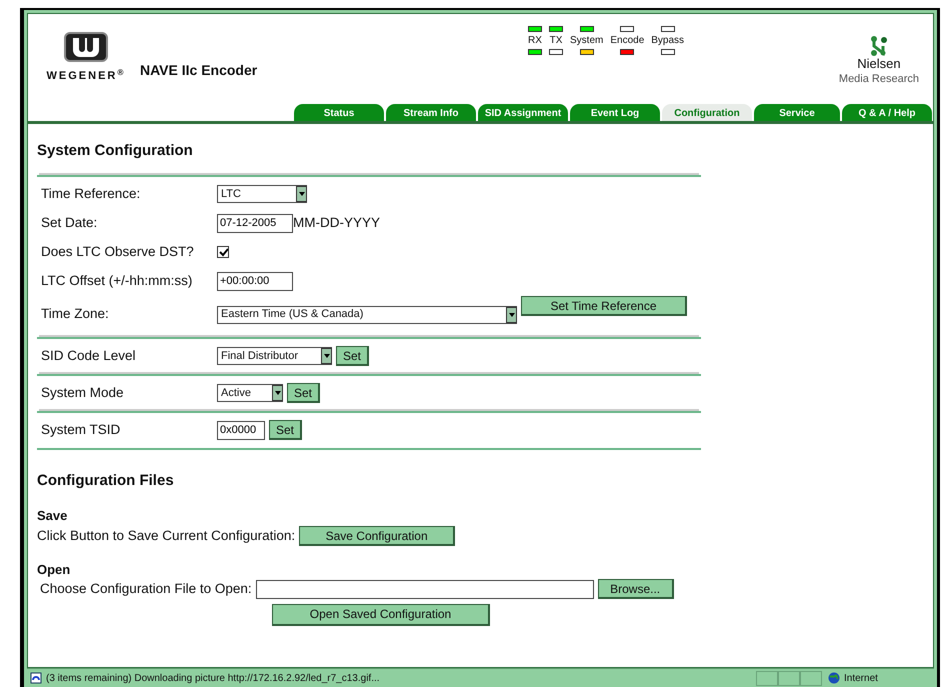 Image resolution: width=946 pixels, height=687 pixels. What do you see at coordinates (879, 46) in the screenshot?
I see `molecule-logo-icon` at bounding box center [879, 46].